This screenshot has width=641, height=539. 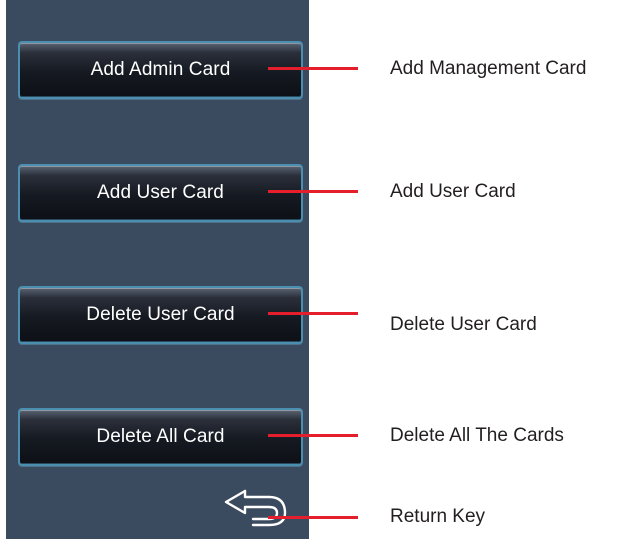 What do you see at coordinates (488, 68) in the screenshot?
I see `callout-add-management-card: Add Management Card` at bounding box center [488, 68].